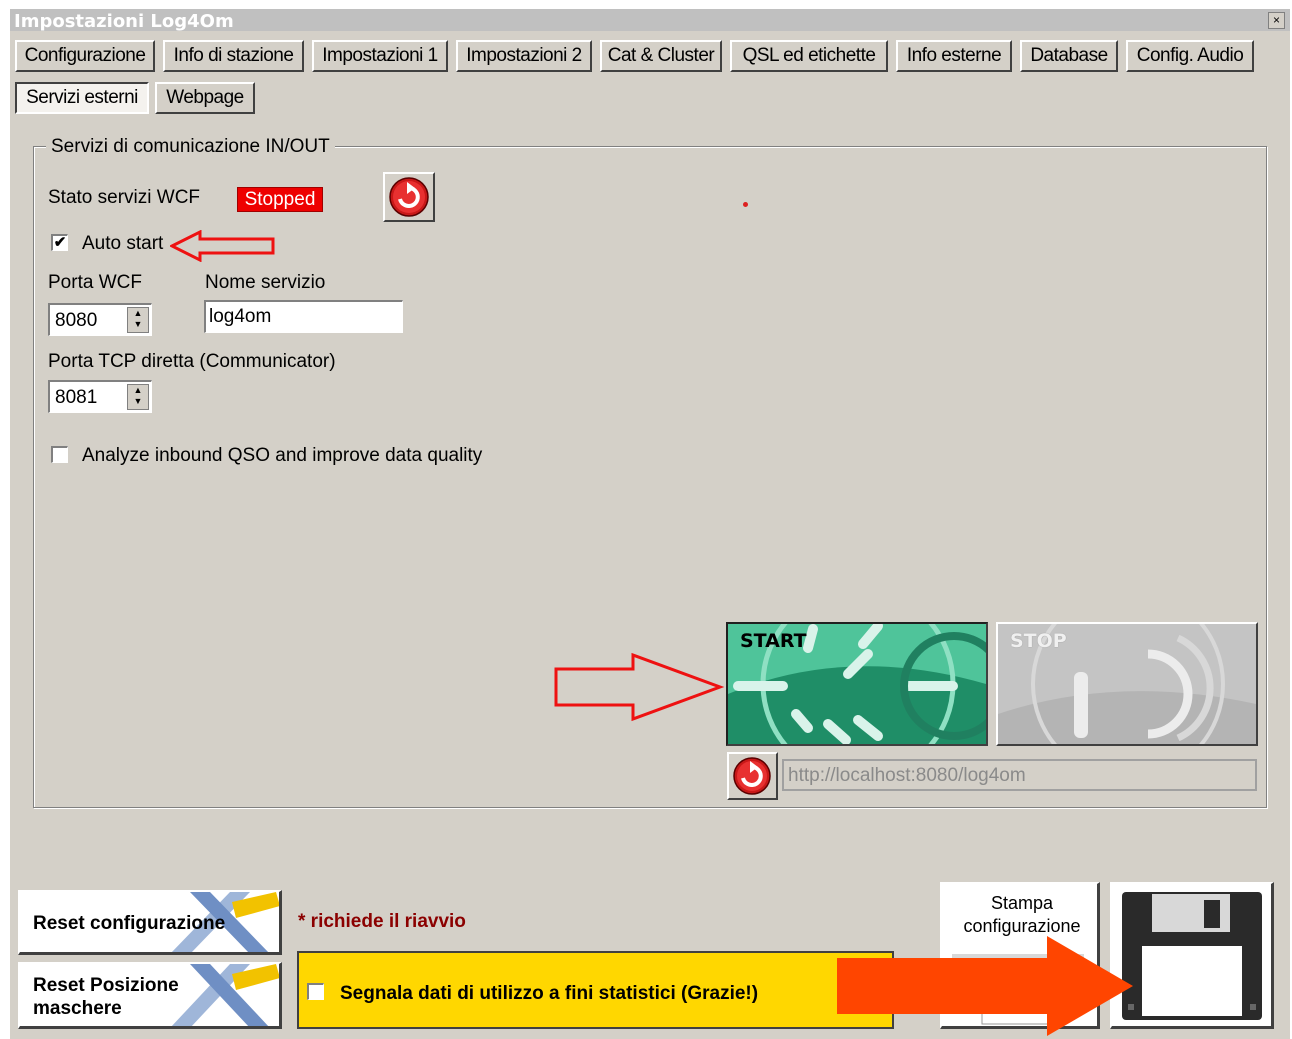 The width and height of the screenshot is (1292, 1039). Describe the element at coordinates (661, 56) in the screenshot. I see `tab-cat-cluster: Cat & Cluster` at that location.